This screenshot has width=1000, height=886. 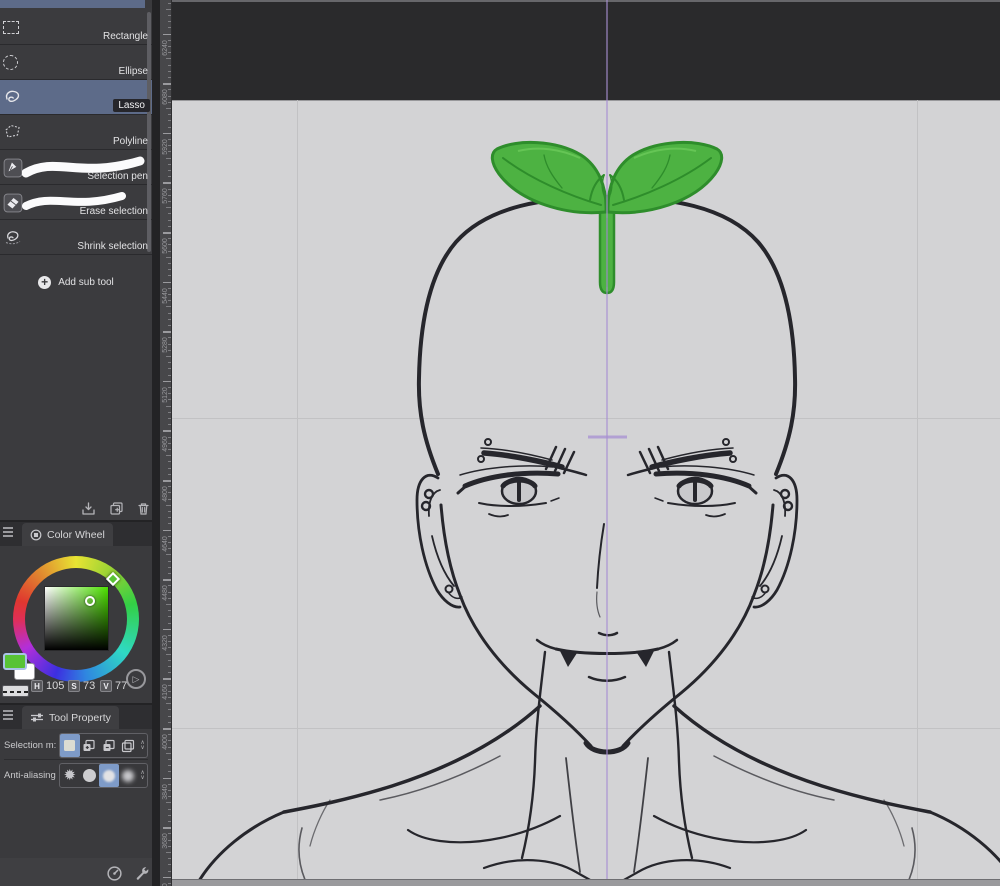 What do you see at coordinates (114, 873) in the screenshot?
I see `brush-size-dynamics-icon` at bounding box center [114, 873].